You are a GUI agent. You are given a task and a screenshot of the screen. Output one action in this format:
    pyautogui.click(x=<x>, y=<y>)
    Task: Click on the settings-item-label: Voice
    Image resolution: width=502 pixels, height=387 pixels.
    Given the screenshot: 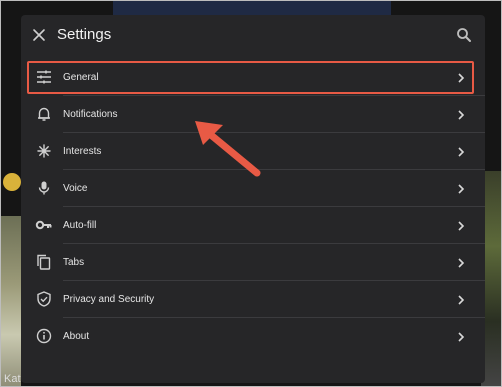 What is the action you would take?
    pyautogui.click(x=75, y=188)
    